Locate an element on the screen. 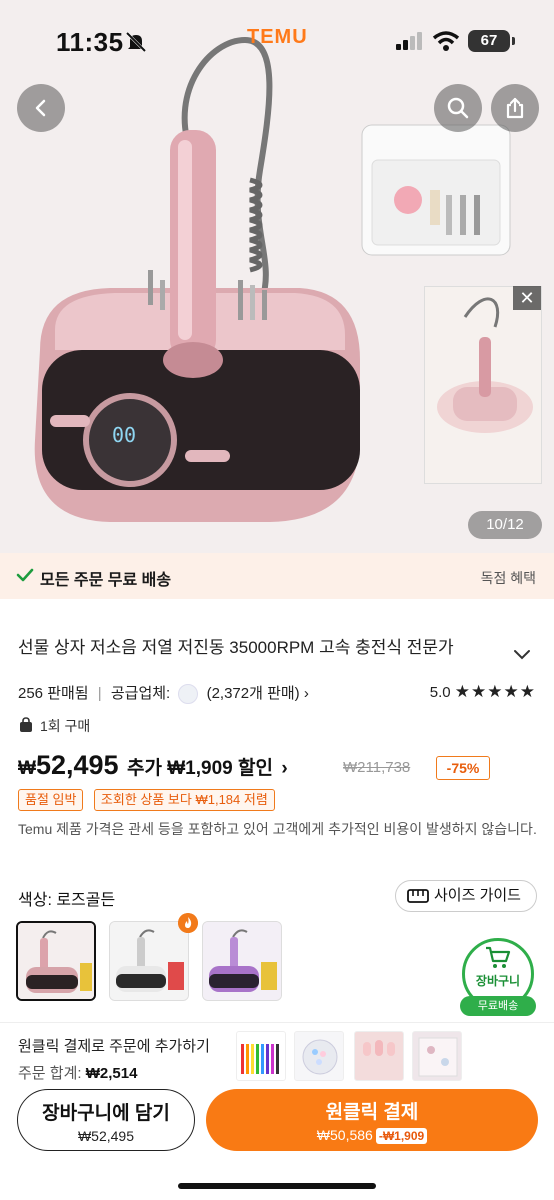  thumbnail-pens-image is located at coordinates (261, 1056).